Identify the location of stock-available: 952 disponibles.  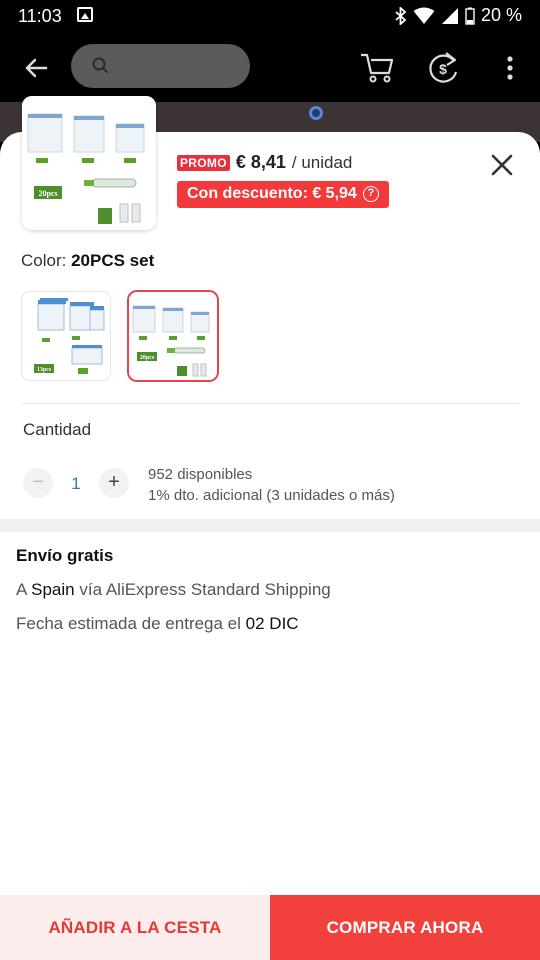
(200, 474).